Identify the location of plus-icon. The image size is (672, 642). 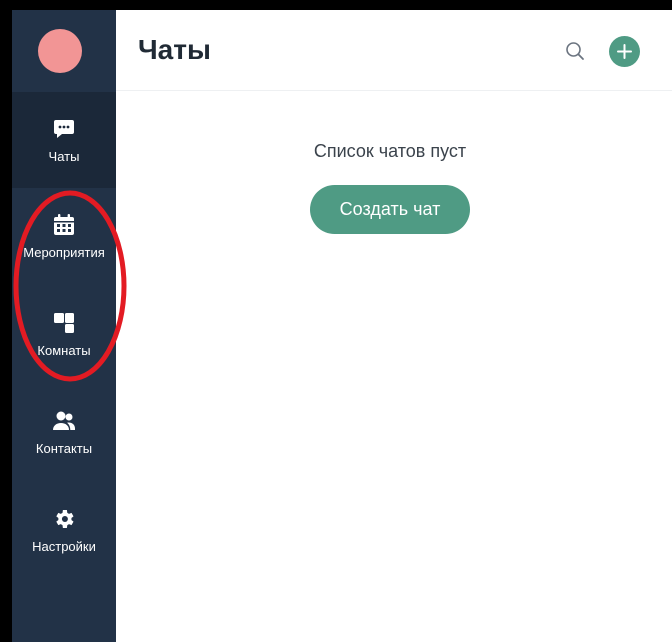
(624, 51).